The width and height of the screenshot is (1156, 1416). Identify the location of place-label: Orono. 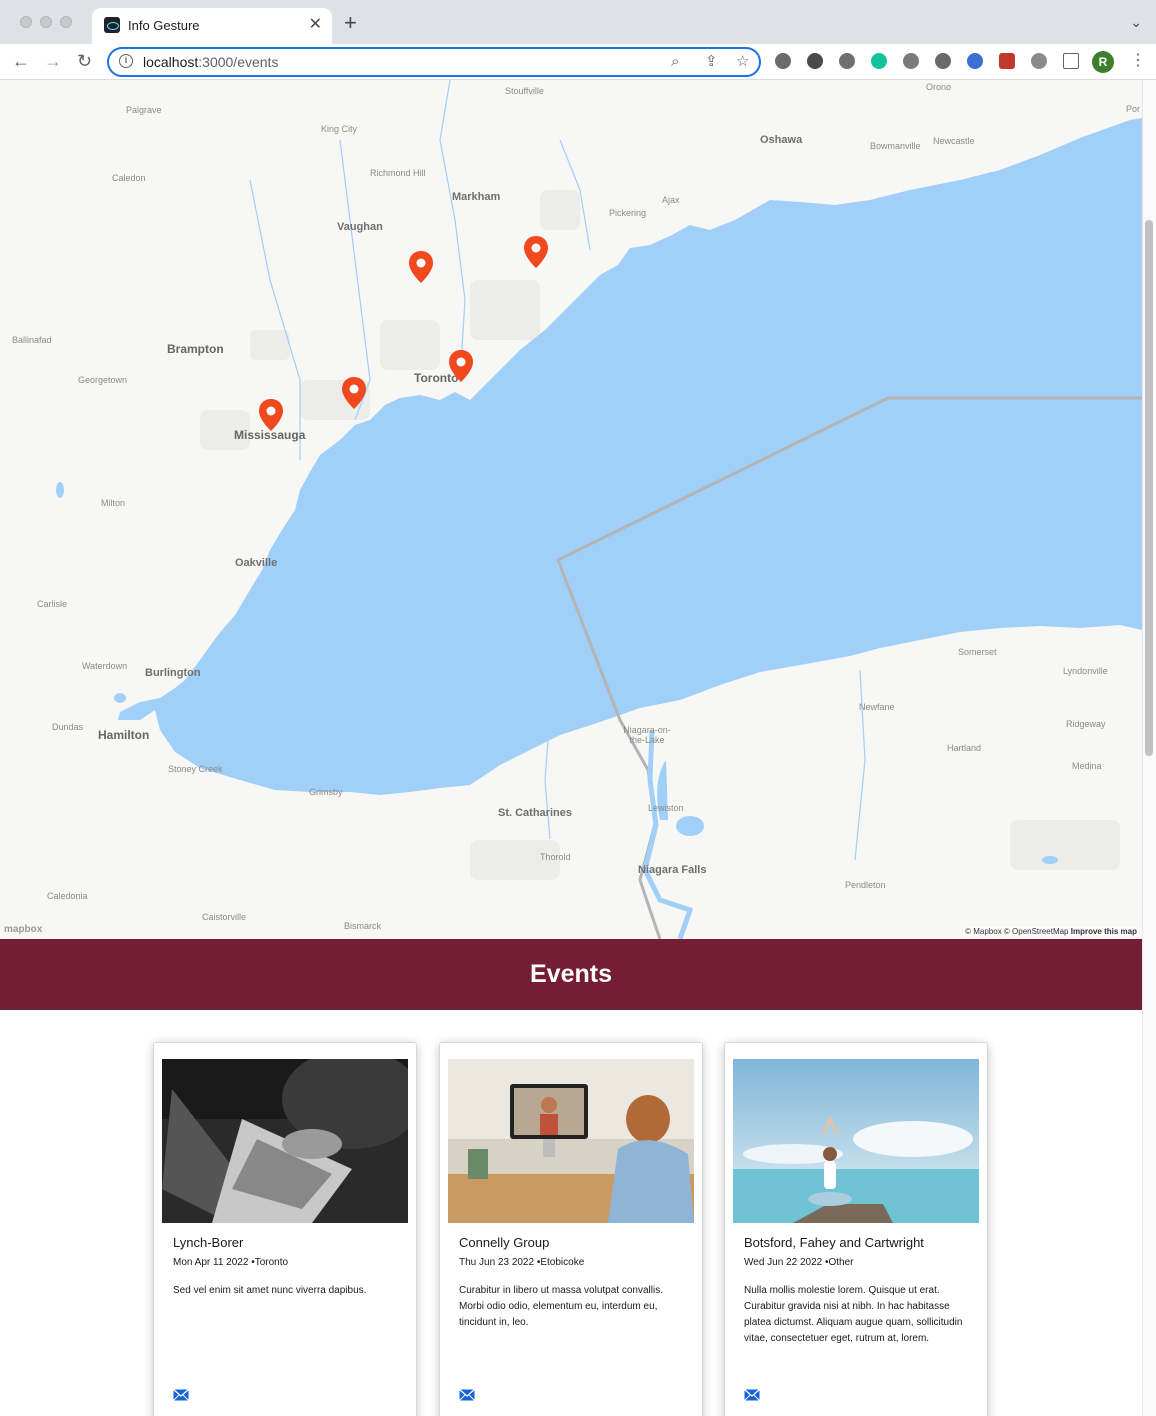
(939, 87).